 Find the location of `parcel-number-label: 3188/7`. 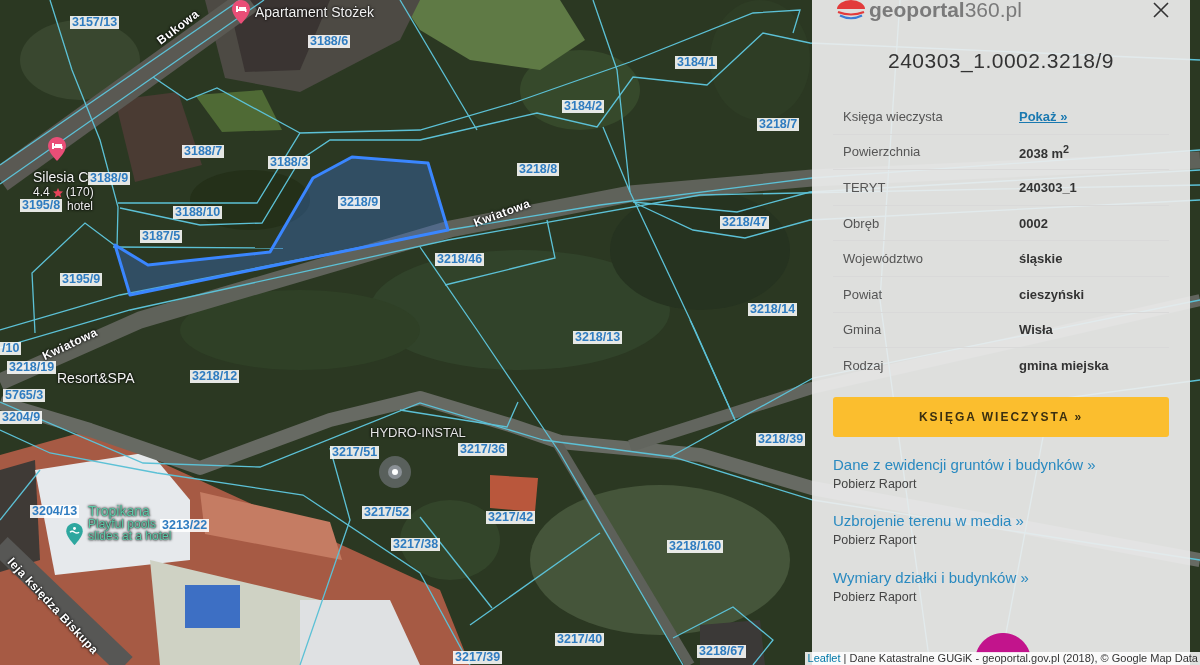

parcel-number-label: 3188/7 is located at coordinates (203, 151).